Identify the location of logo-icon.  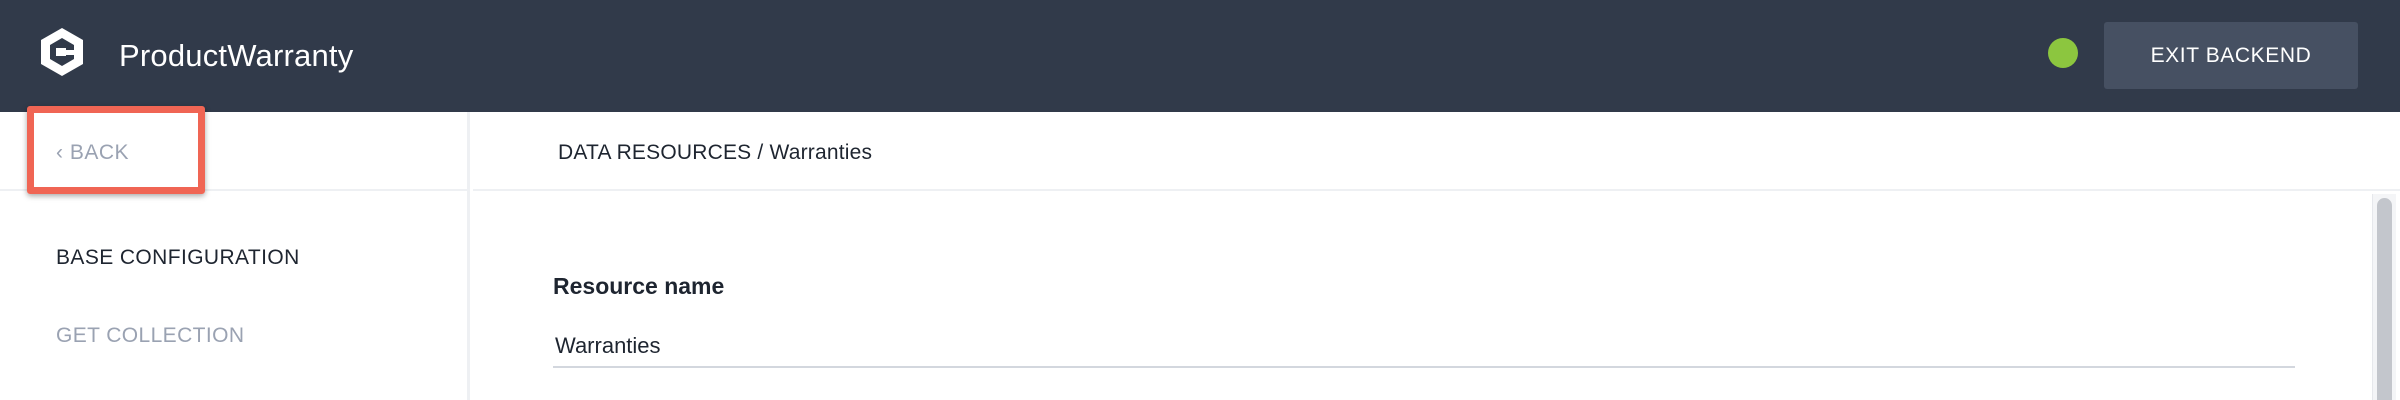
(62, 52).